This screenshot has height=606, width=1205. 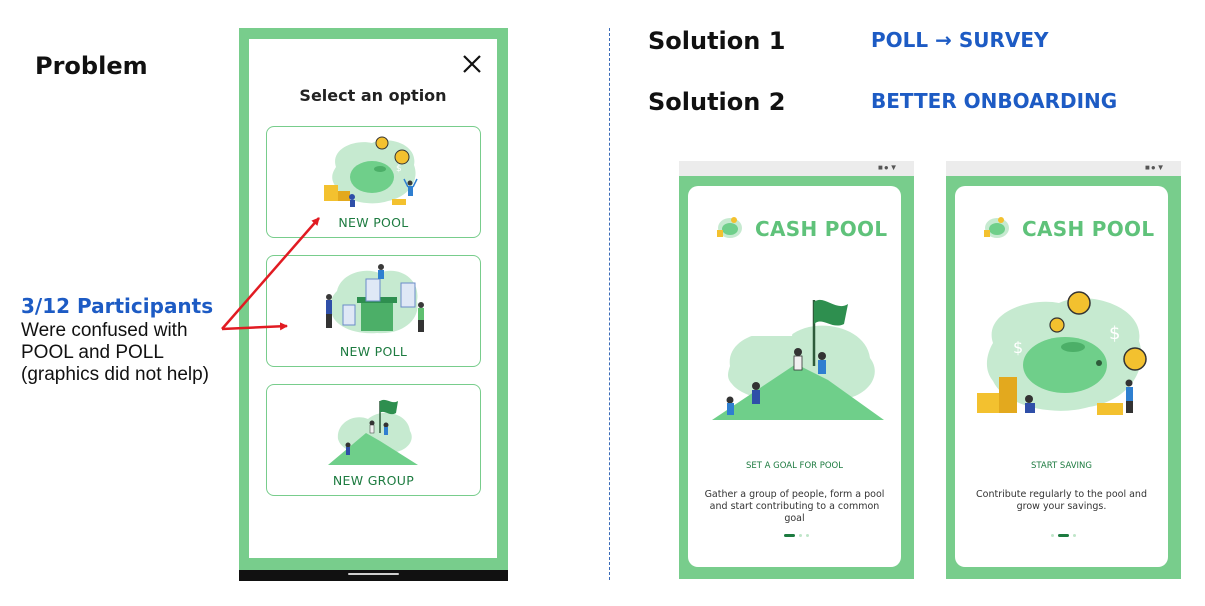 What do you see at coordinates (798, 358) in the screenshot?
I see `mountain-flag-illustration` at bounding box center [798, 358].